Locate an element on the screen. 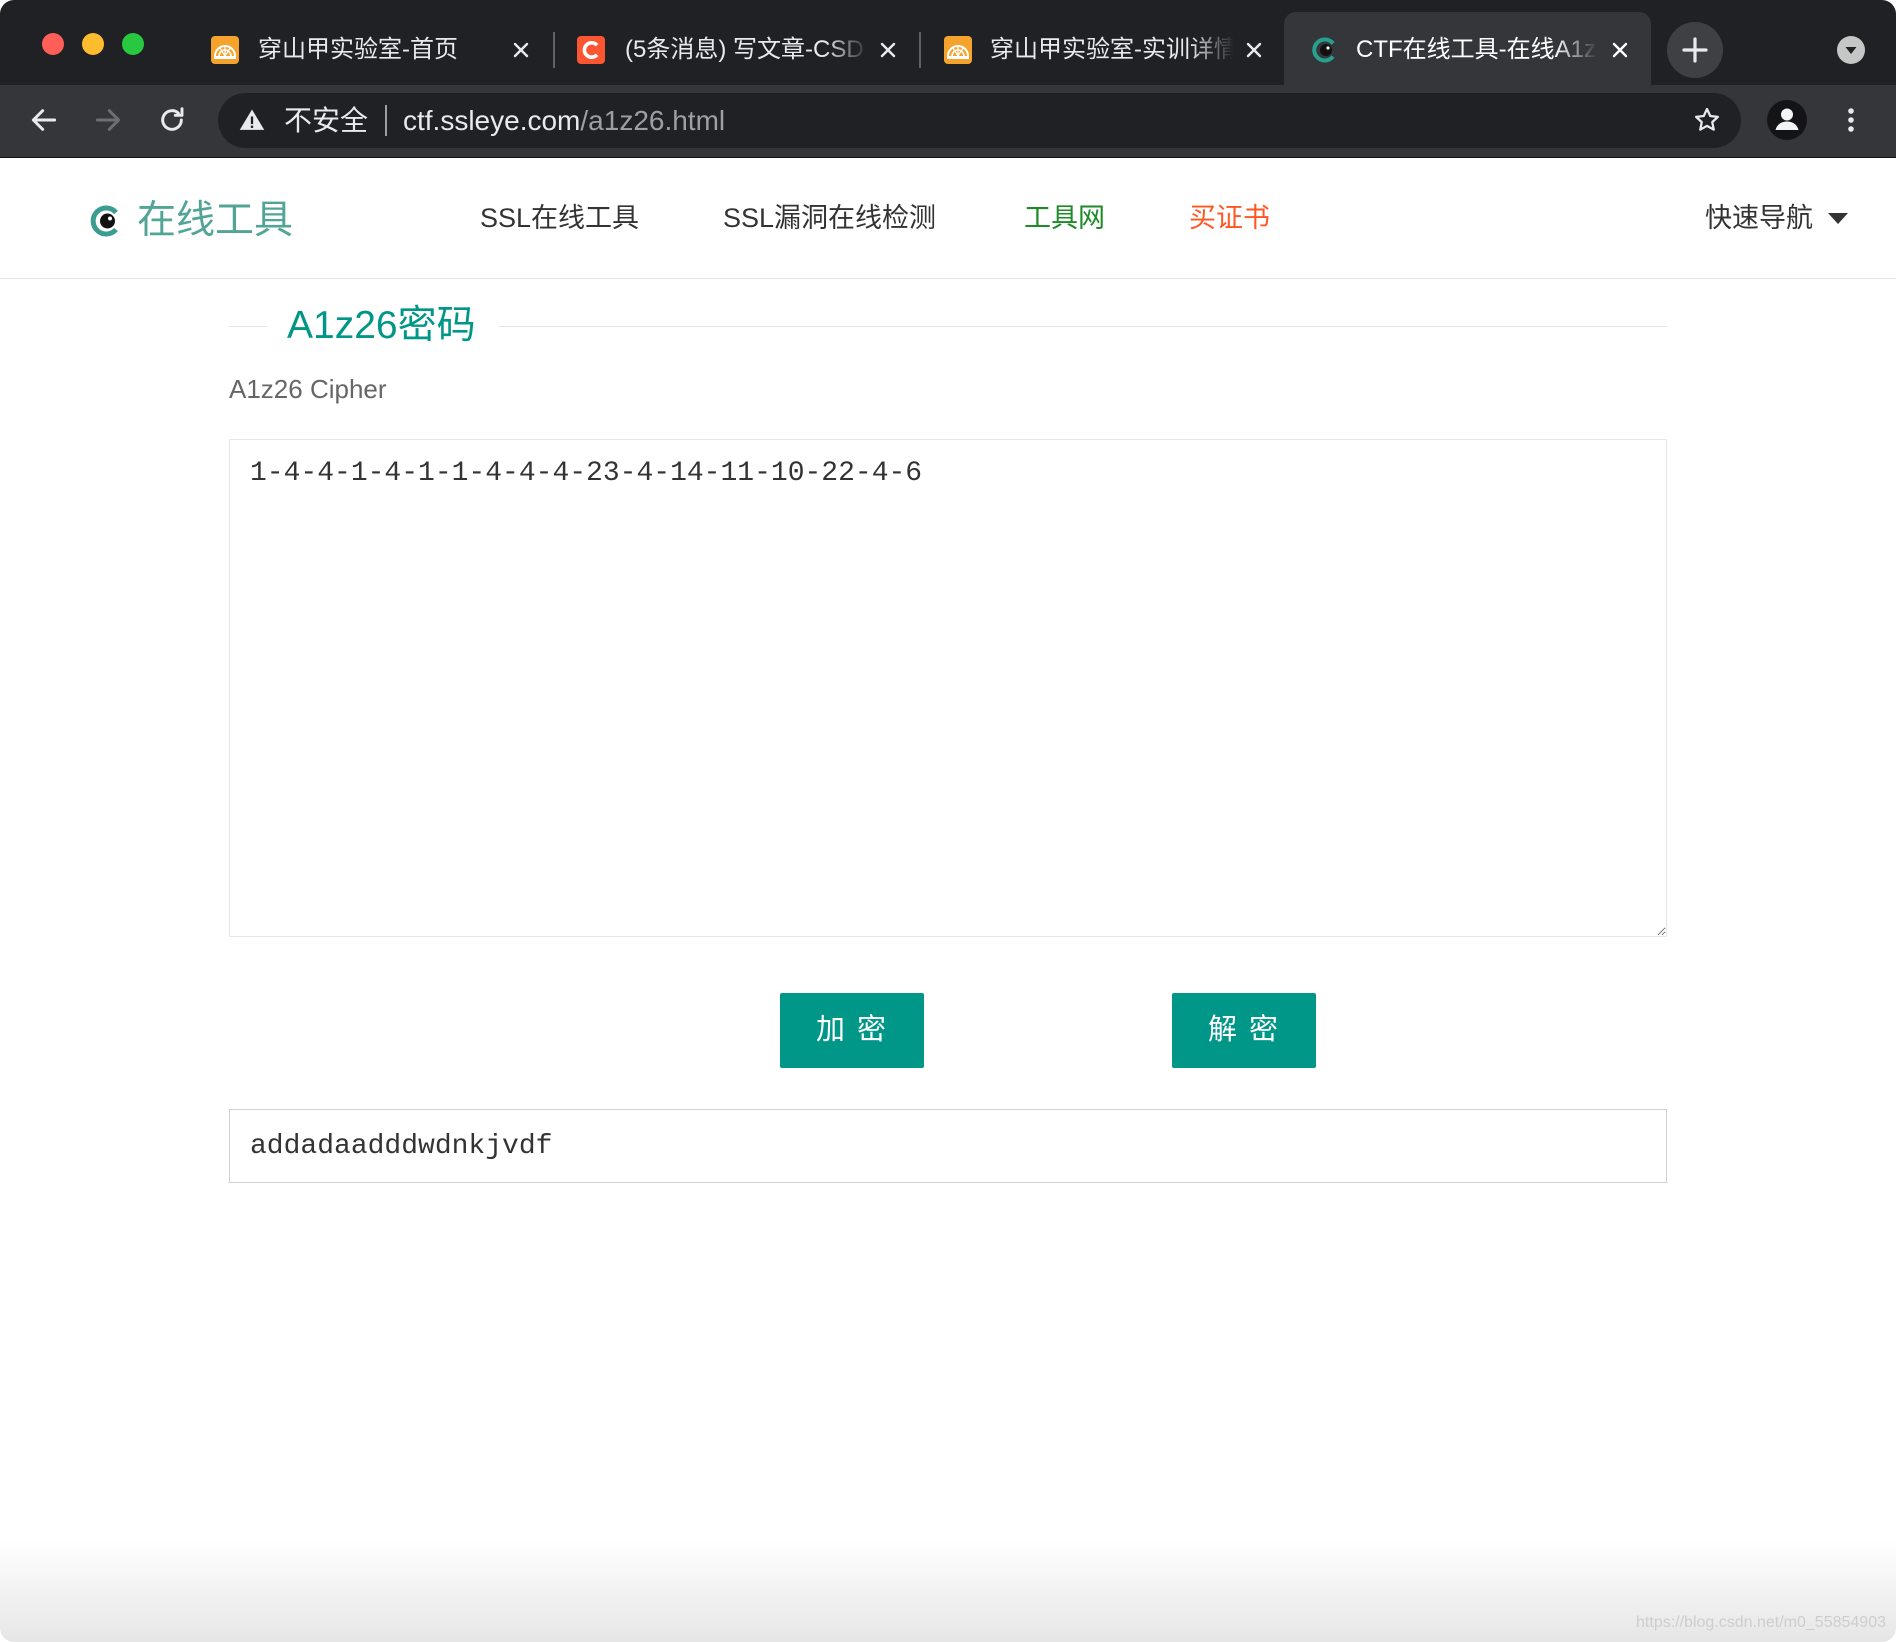 The image size is (1896, 1642). window-bottom-shadow is located at coordinates (948, 1591).